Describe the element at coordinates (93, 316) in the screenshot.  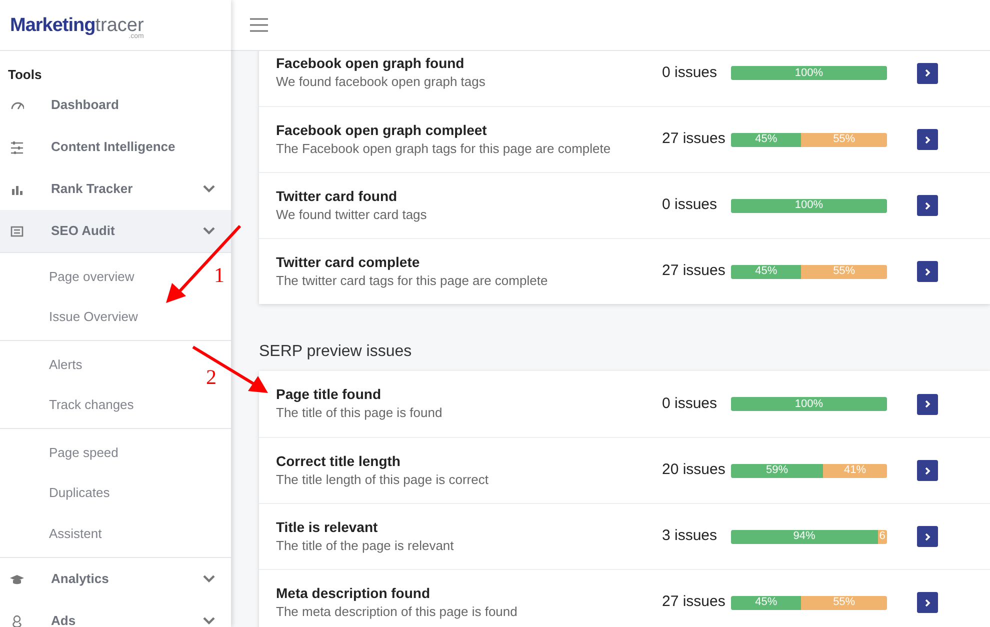
I see `submenu-item: Issue Overview` at that location.